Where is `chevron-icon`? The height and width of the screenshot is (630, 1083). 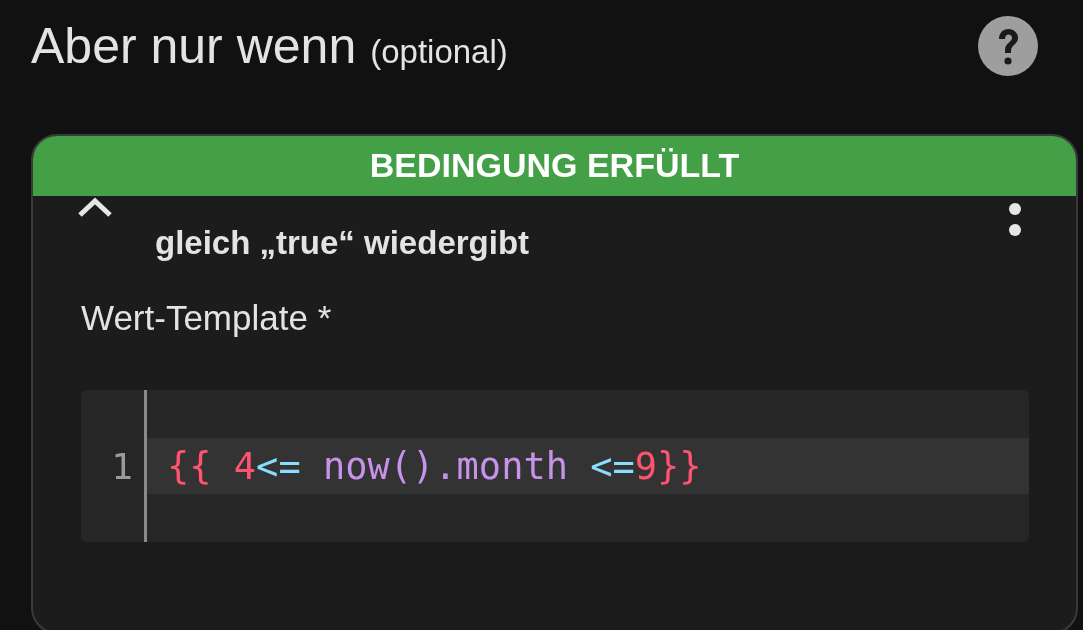
chevron-icon is located at coordinates (95, 207).